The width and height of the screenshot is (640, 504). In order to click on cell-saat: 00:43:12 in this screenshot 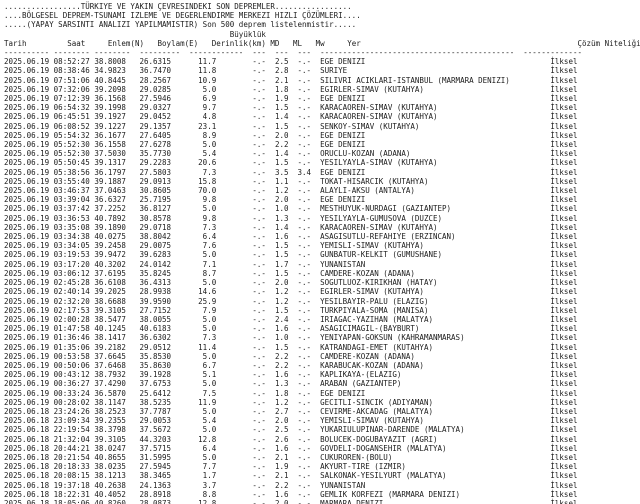, I will do `click(74, 375)`.